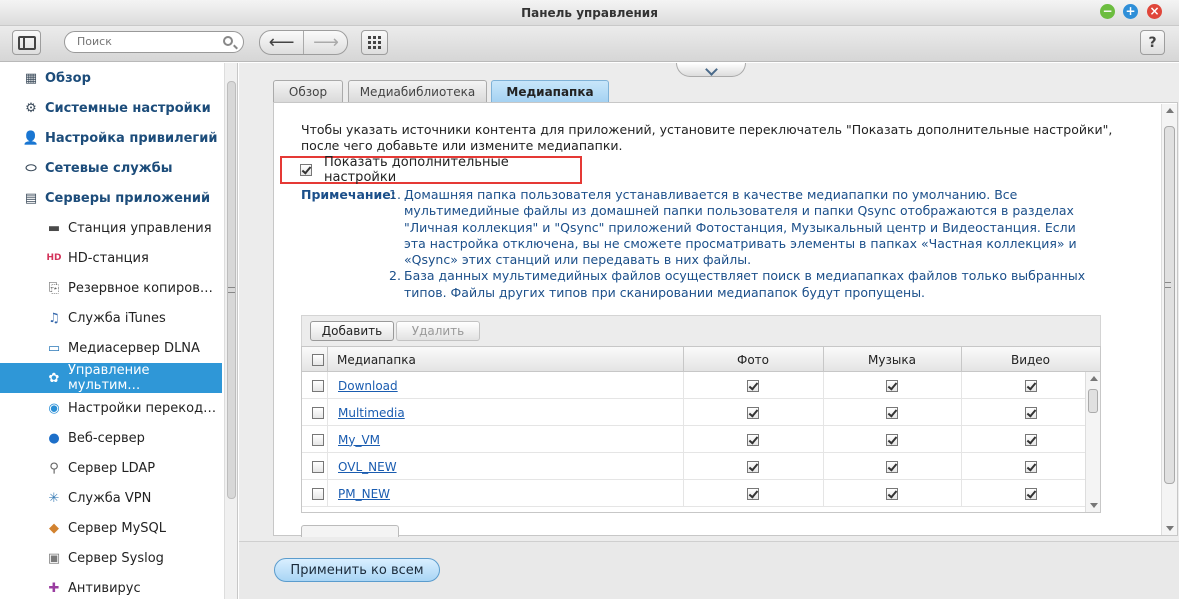  I want to click on table-scrollbar, so click(1092, 442).